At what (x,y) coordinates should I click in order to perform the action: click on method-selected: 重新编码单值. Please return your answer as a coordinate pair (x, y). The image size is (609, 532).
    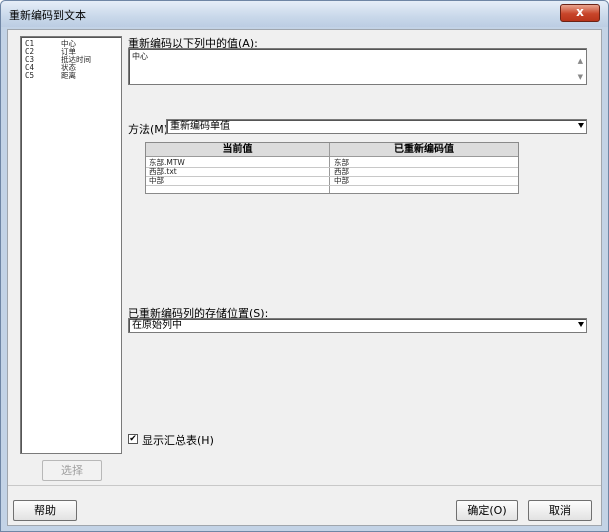
    Looking at the image, I should click on (200, 126).